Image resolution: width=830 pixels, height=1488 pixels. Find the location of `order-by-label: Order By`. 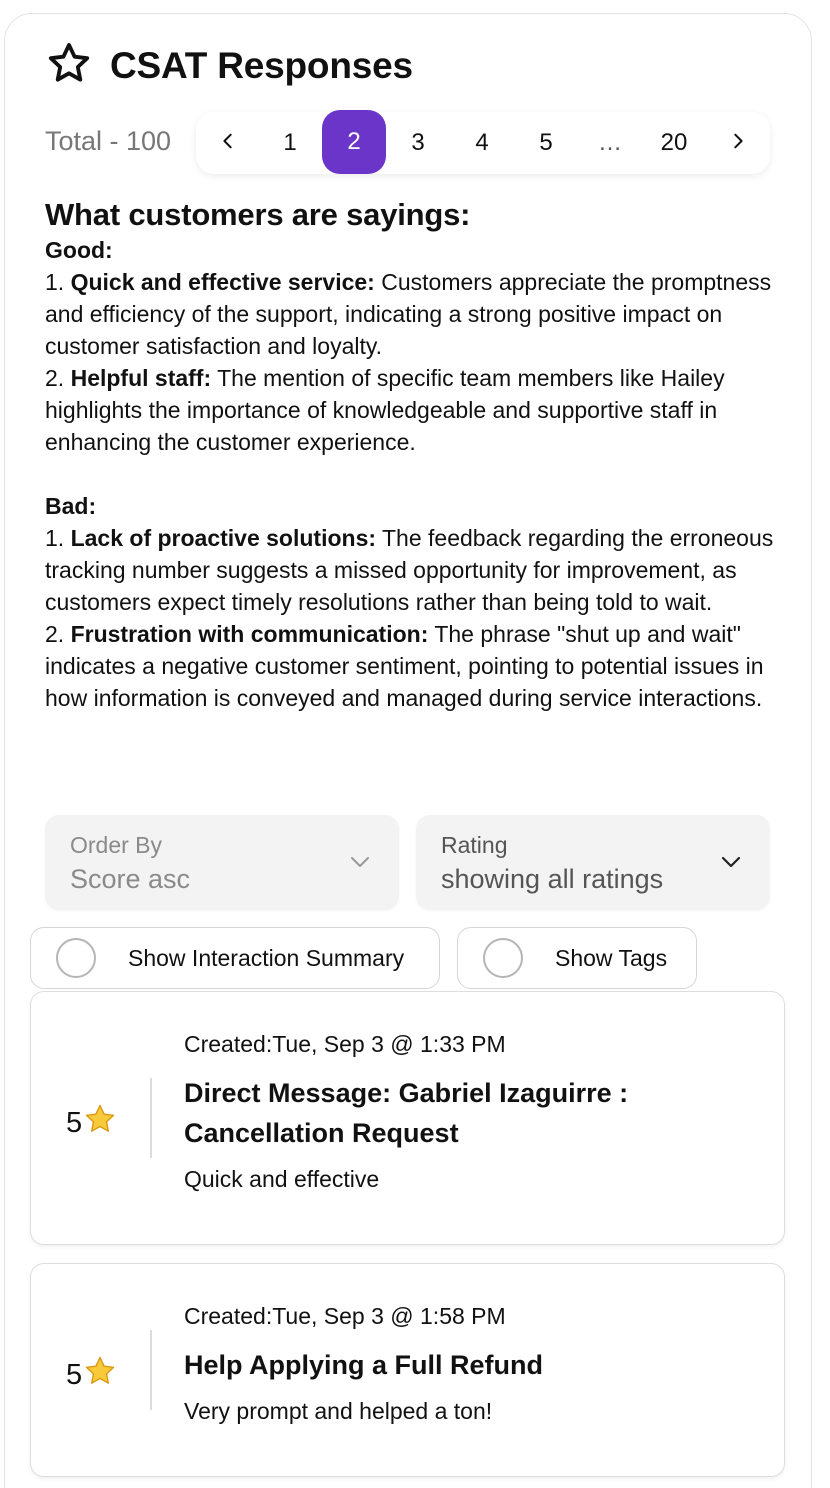

order-by-label: Order By is located at coordinates (116, 845).